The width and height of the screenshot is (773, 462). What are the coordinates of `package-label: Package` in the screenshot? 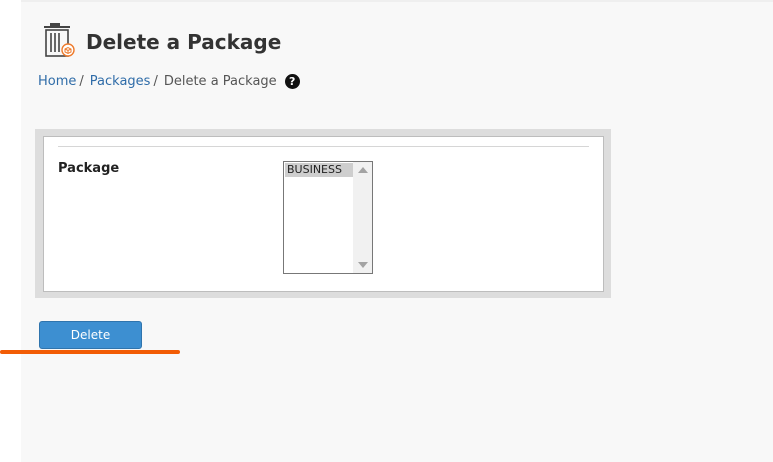 It's located at (89, 168).